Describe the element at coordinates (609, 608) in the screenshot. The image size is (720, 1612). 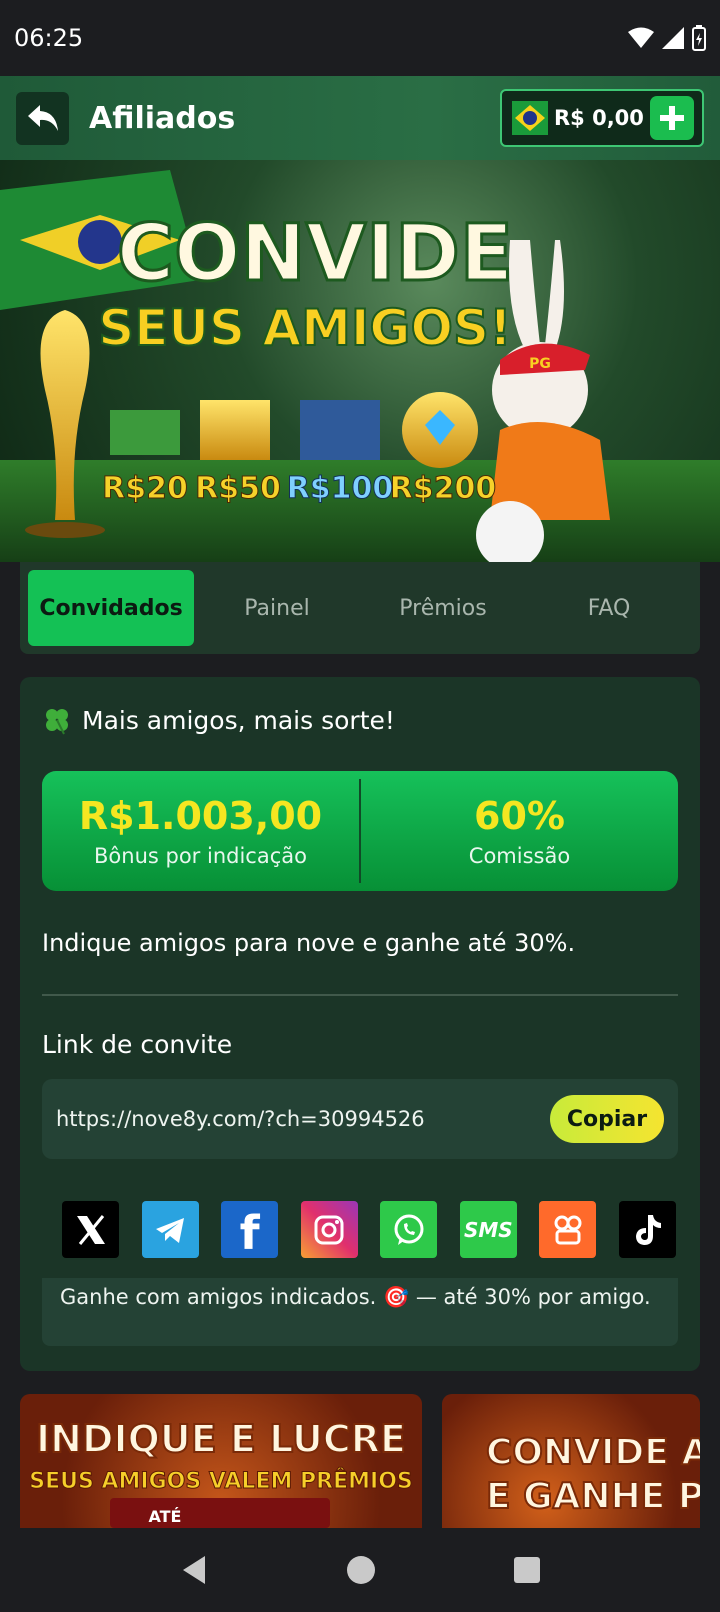
I see `tab-faq: FAQ` at that location.